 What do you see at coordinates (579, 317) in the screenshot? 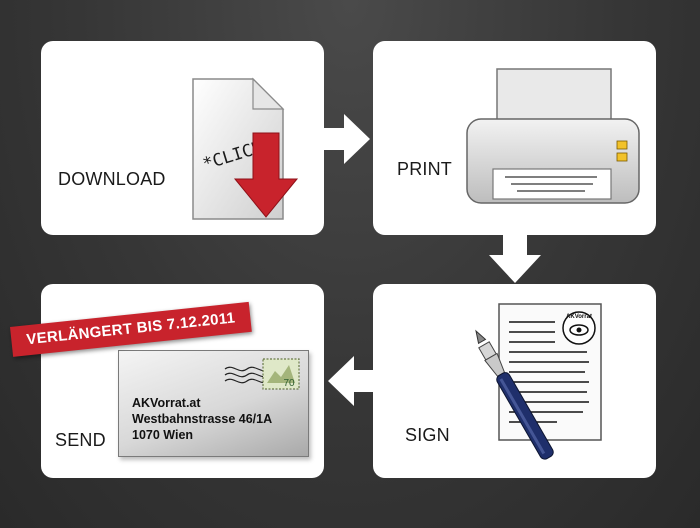
I see `sign-logo-text: AKVorrat` at bounding box center [579, 317].